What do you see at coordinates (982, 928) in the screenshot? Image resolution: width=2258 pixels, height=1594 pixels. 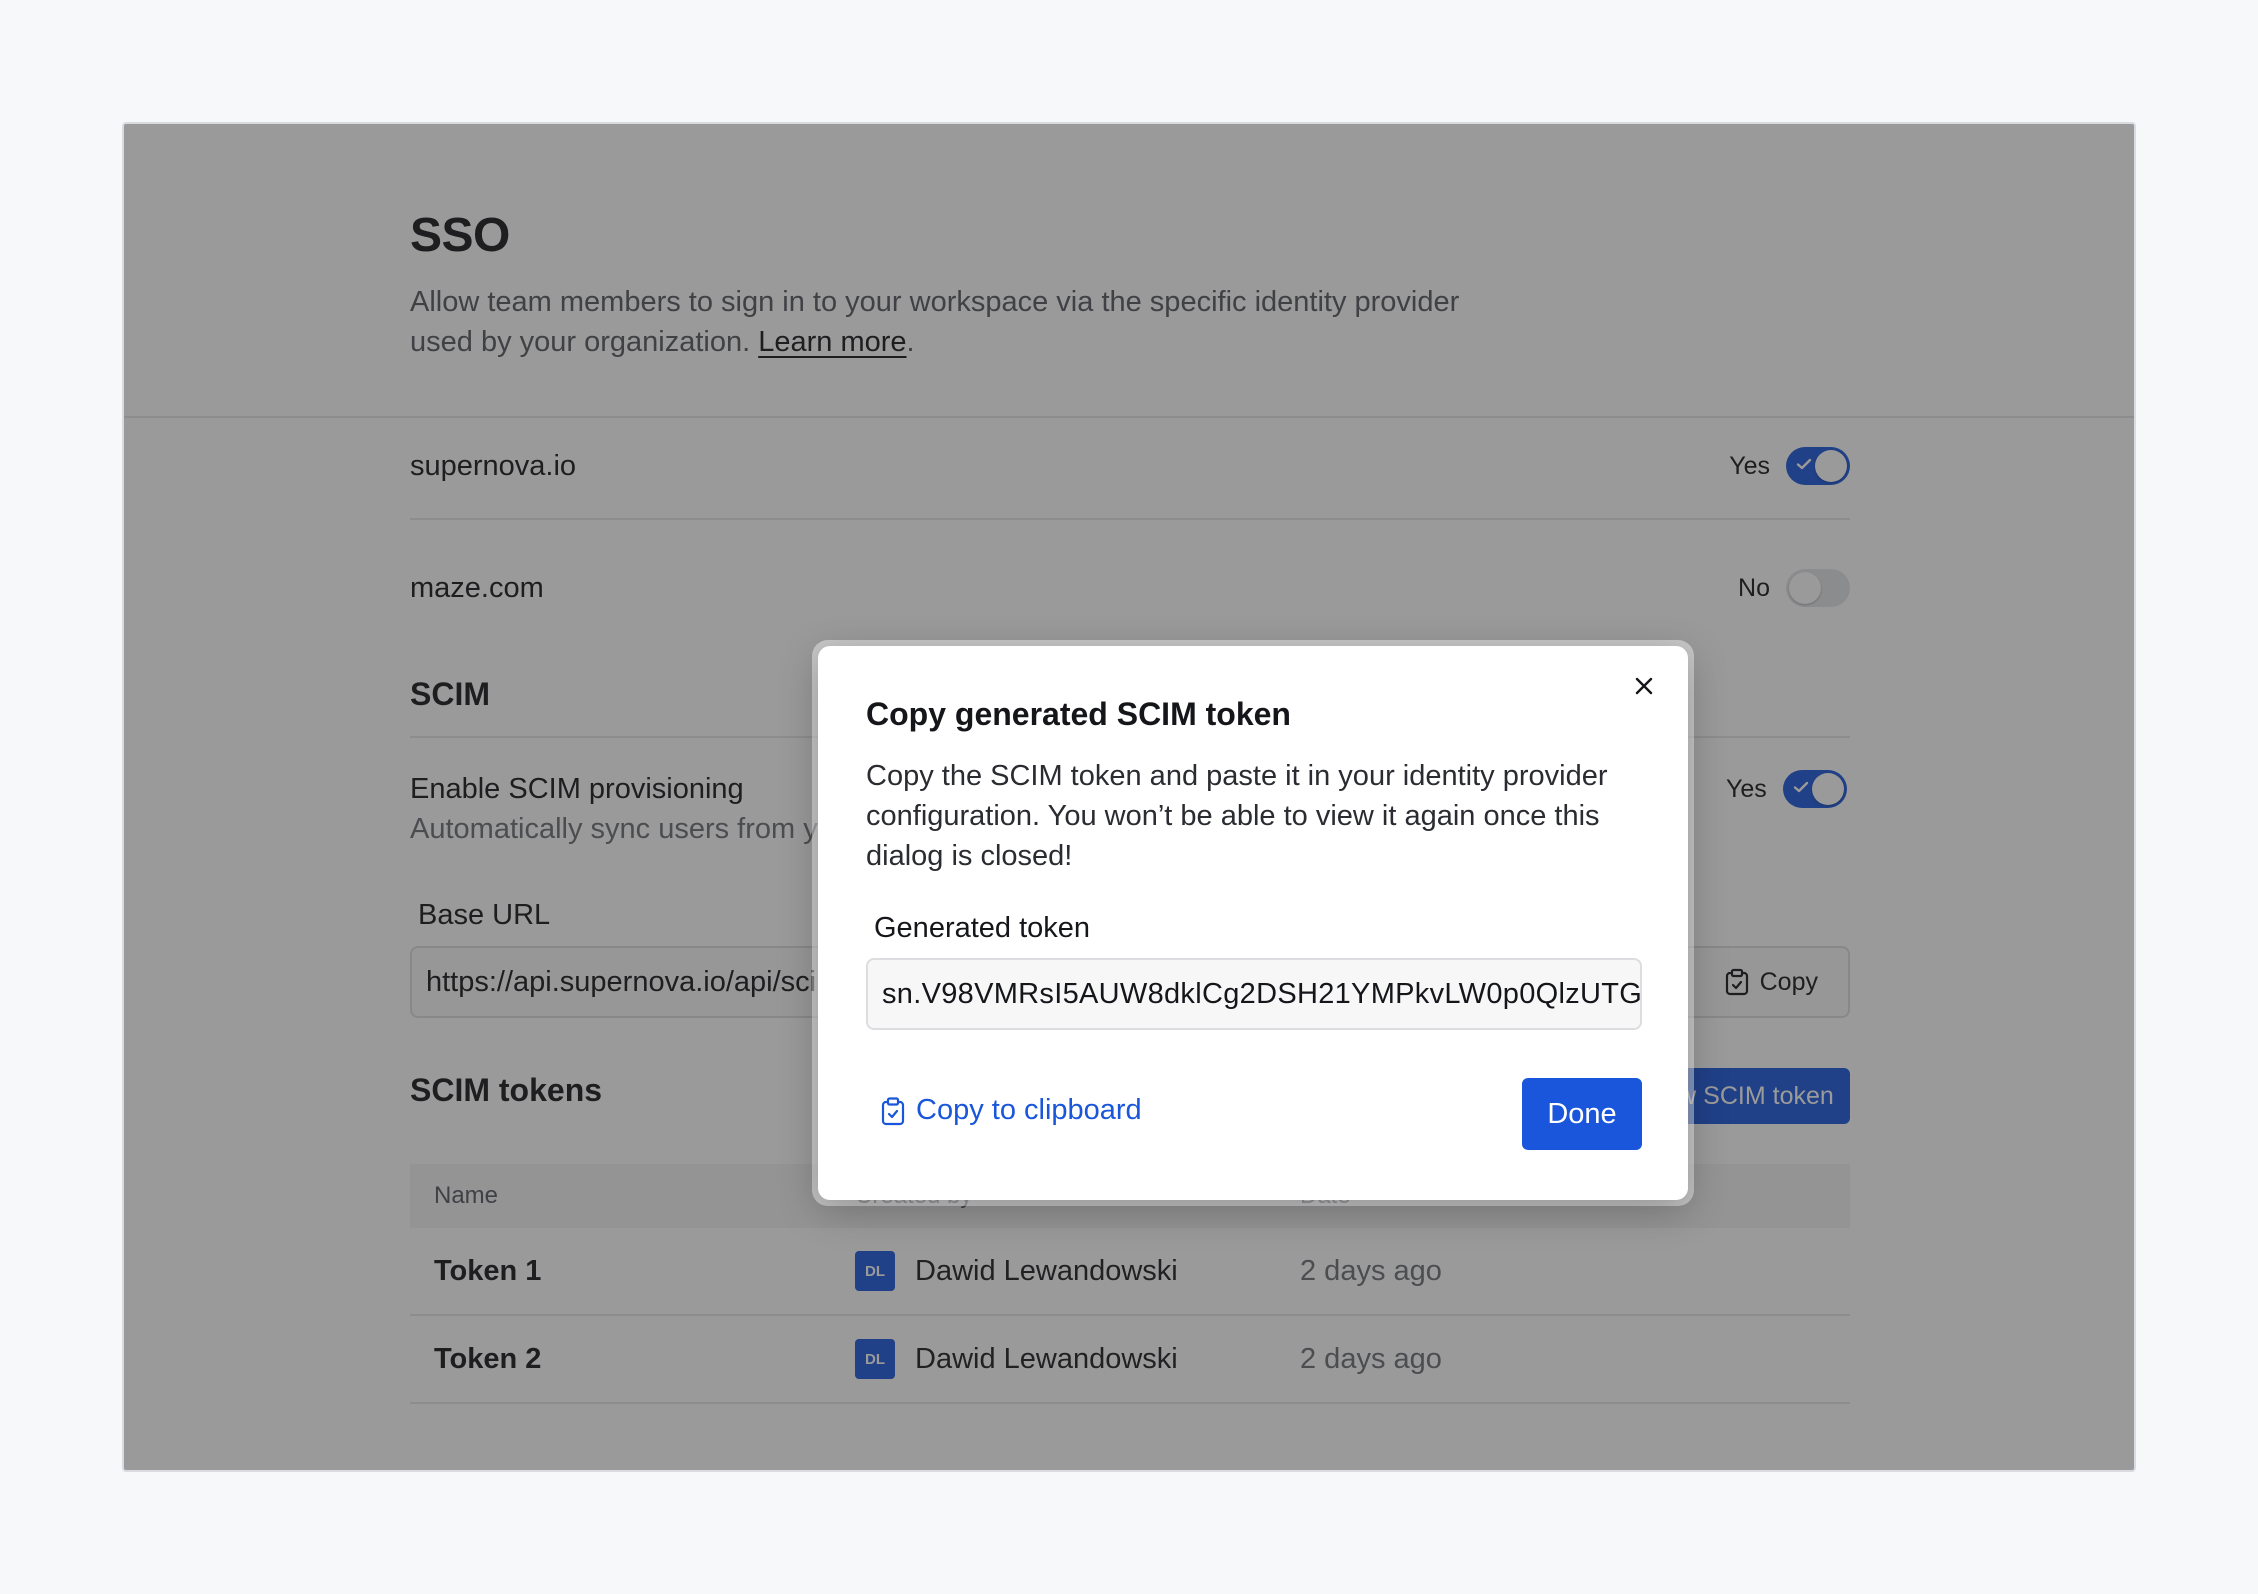 I see `generated-token-label: Generated token` at bounding box center [982, 928].